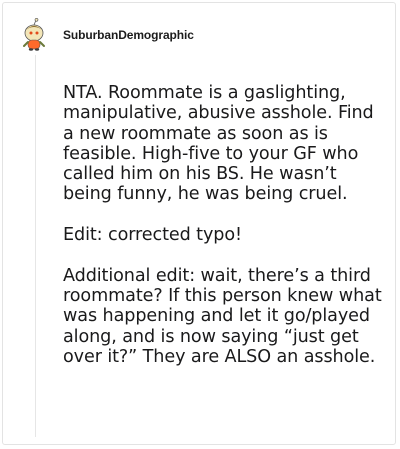  I want to click on comment-header: SuburbanDemographic, so click(105, 35).